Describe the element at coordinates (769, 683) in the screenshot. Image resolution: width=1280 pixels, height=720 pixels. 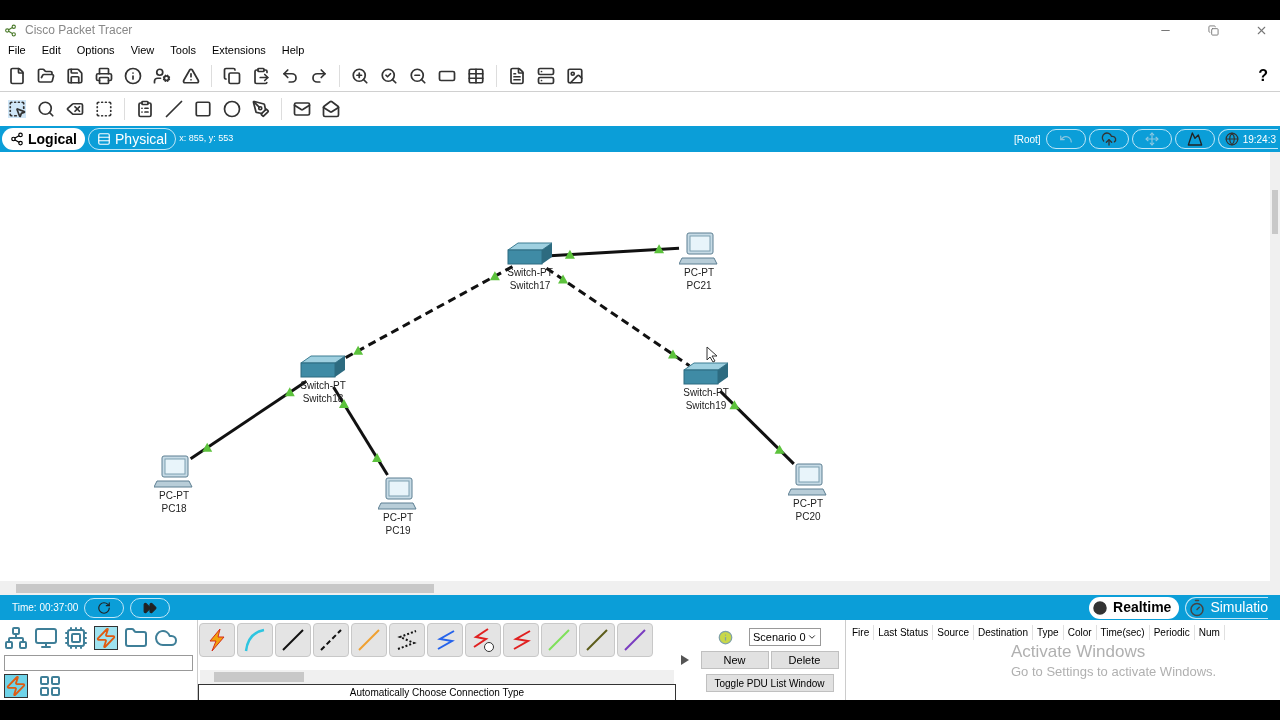
I see `toggle-pdu-list-button: Toggle PDU List Window` at that location.